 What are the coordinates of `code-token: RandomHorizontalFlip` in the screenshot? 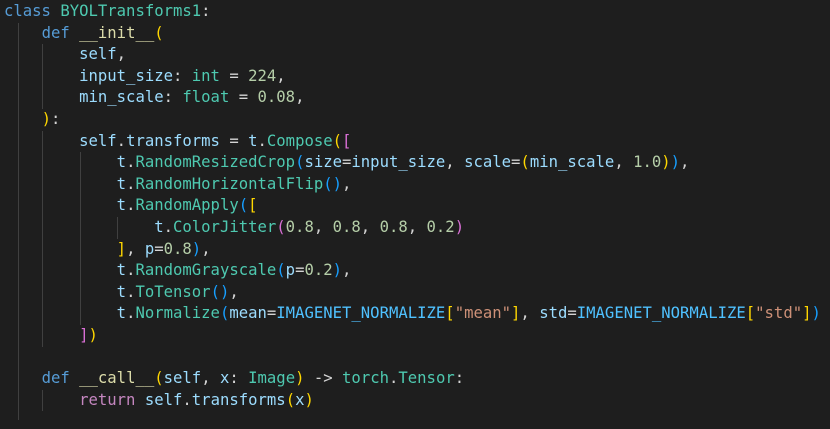 It's located at (229, 183).